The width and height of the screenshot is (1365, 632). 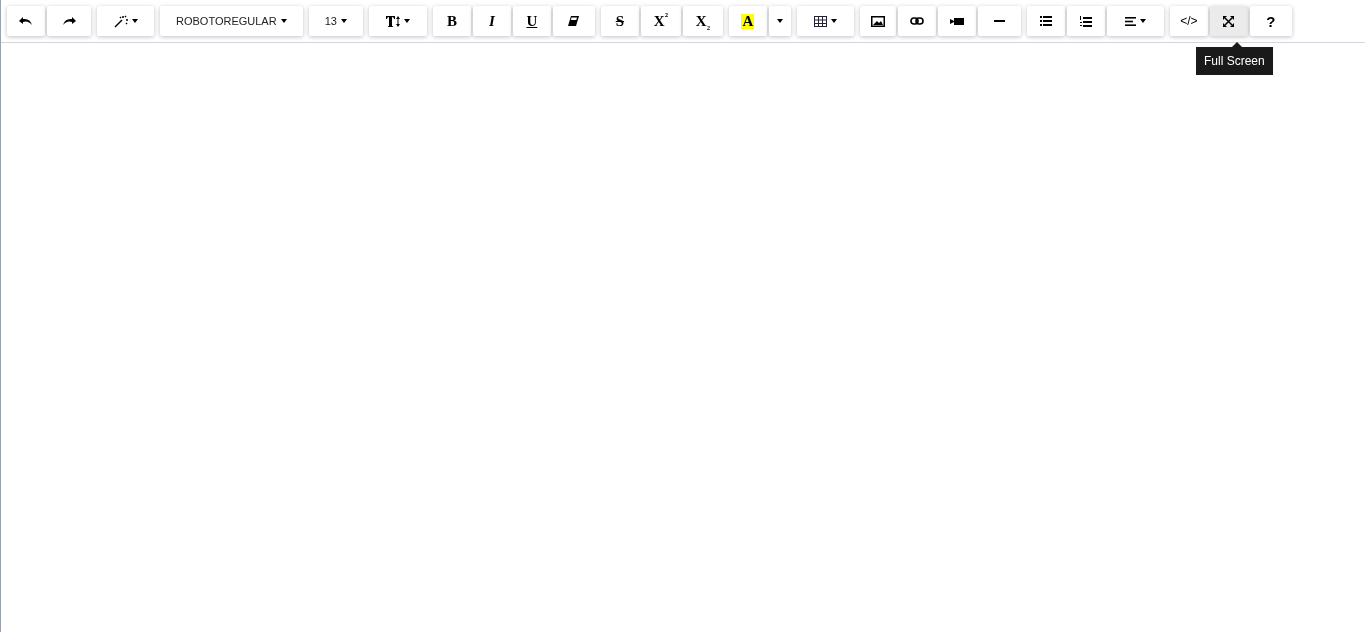 What do you see at coordinates (1270, 21) in the screenshot?
I see `help-button: ?` at bounding box center [1270, 21].